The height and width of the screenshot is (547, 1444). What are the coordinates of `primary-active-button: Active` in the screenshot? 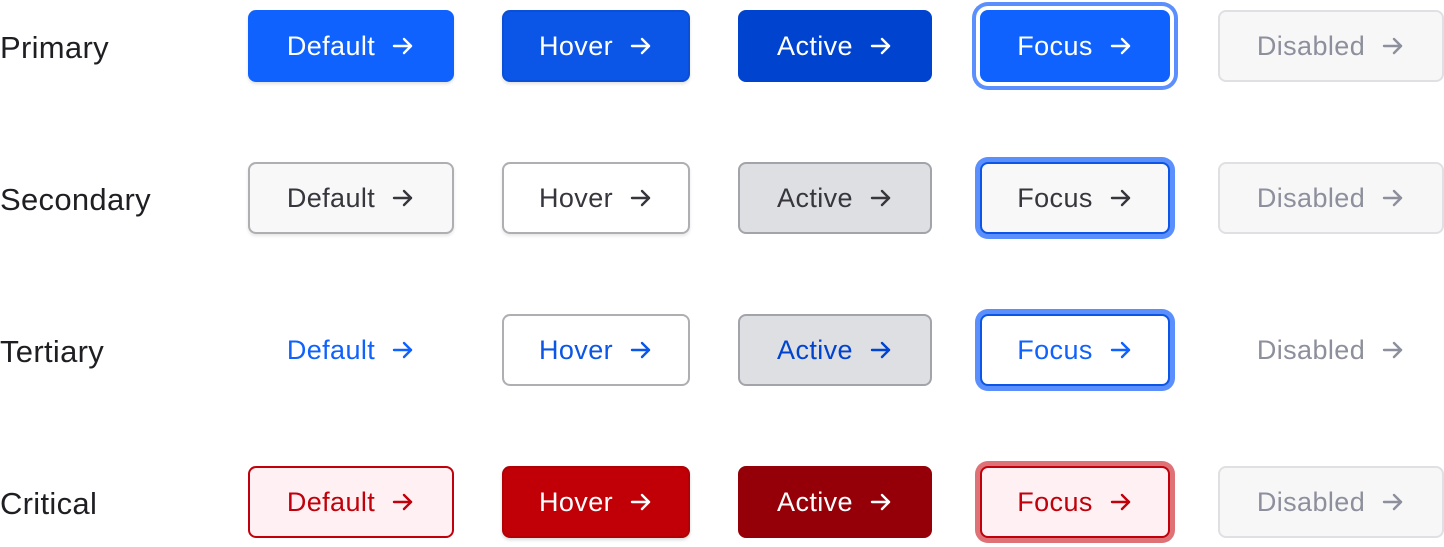 It's located at (835, 46).